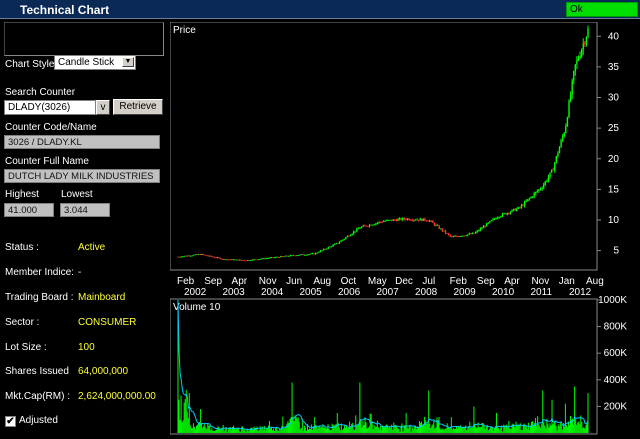 This screenshot has height=439, width=640. I want to click on retrieve-button: Retrieve, so click(138, 107).